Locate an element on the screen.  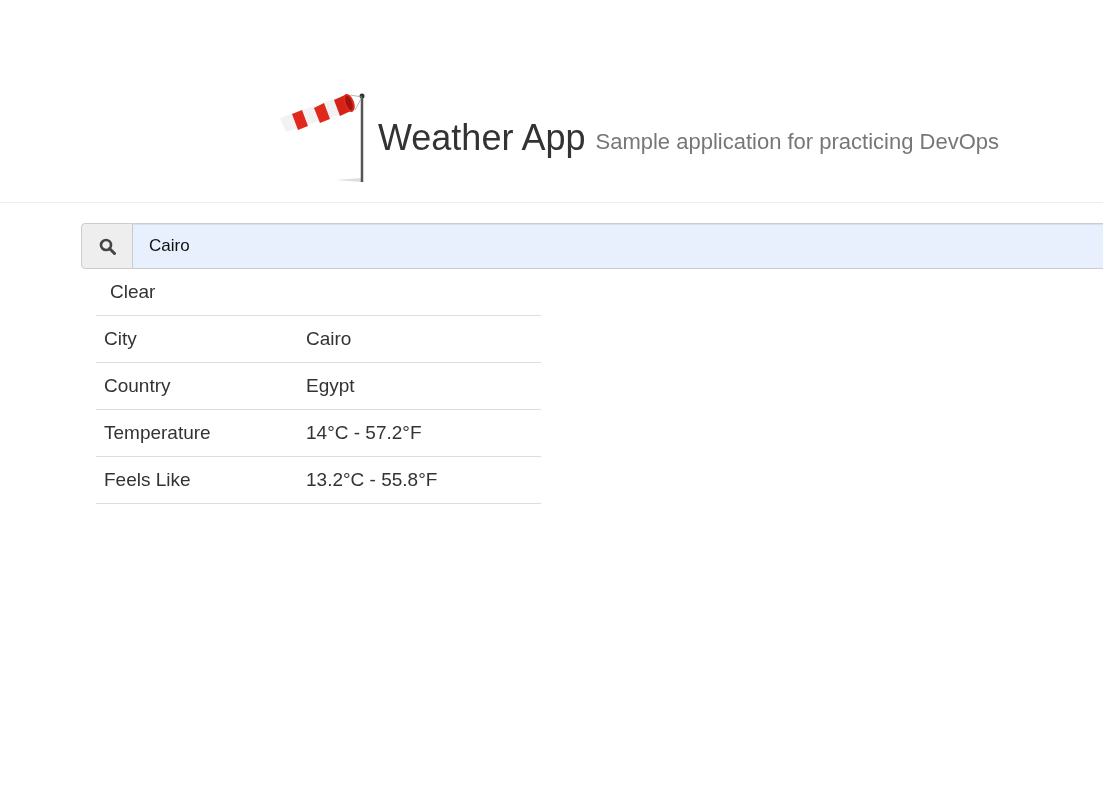
app-subtitle: Sample application for practicing DevOps is located at coordinates (797, 142).